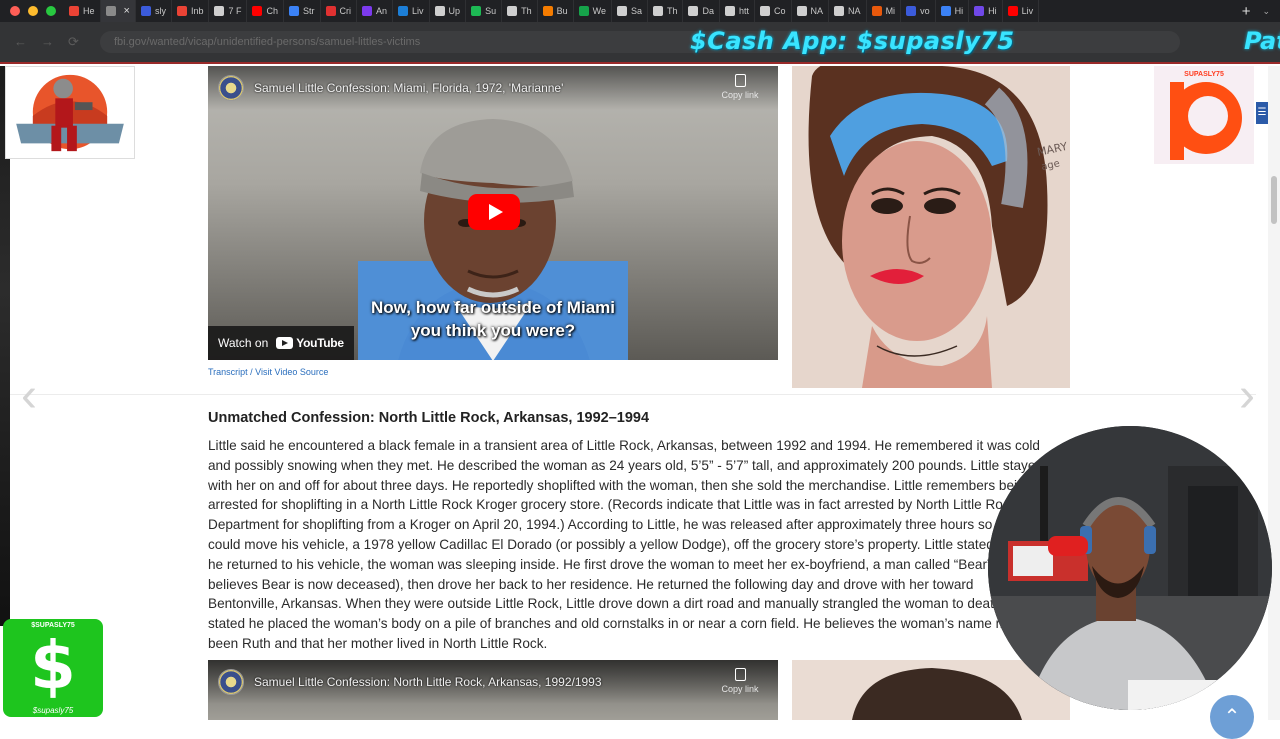  What do you see at coordinates (1130, 568) in the screenshot?
I see `webcam-feed-illustration` at bounding box center [1130, 568].